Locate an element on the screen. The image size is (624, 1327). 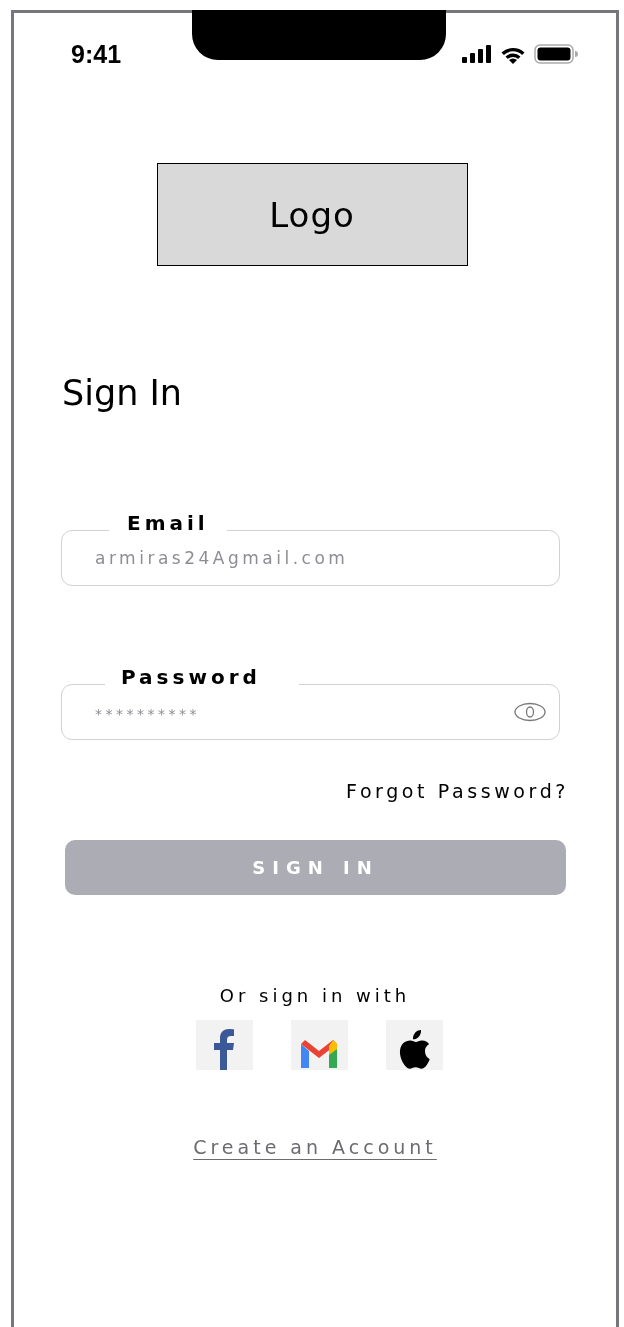
apple-button is located at coordinates (414, 1045).